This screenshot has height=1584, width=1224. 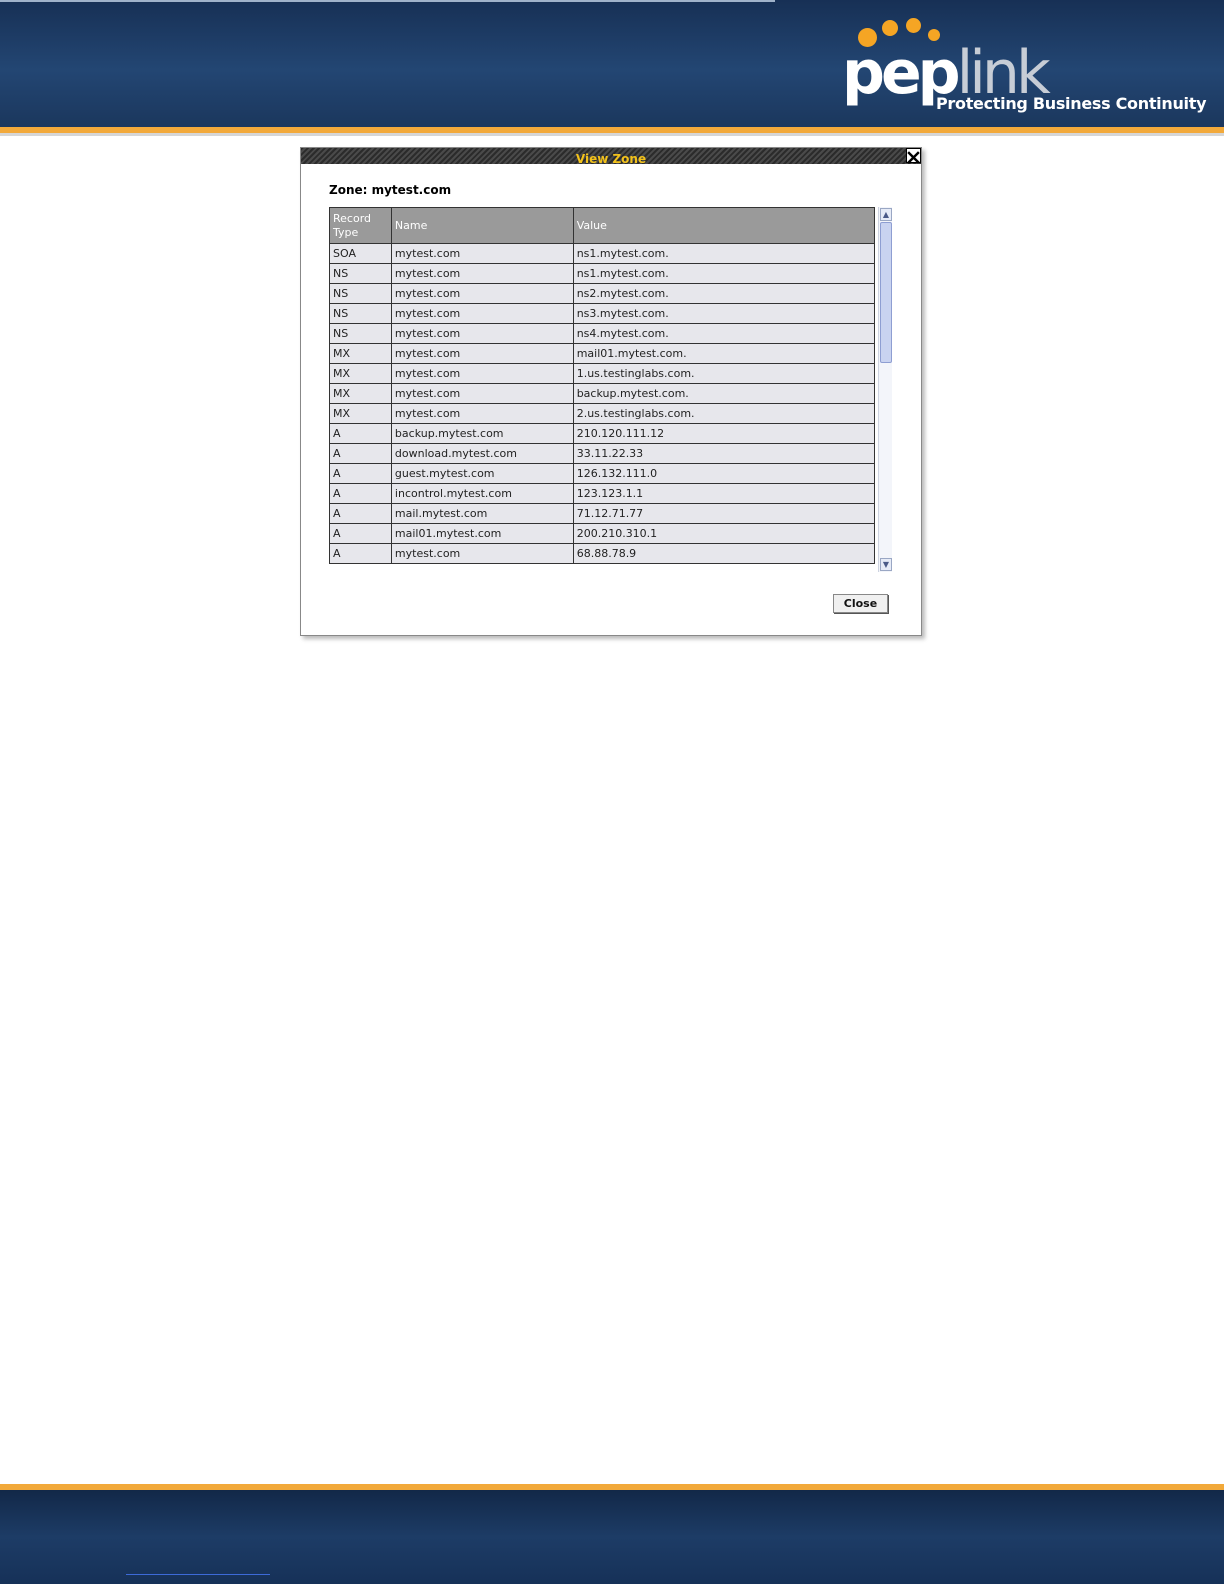 I want to click on table-row: Amytest.com 68.88.78.9, so click(x=602, y=553).